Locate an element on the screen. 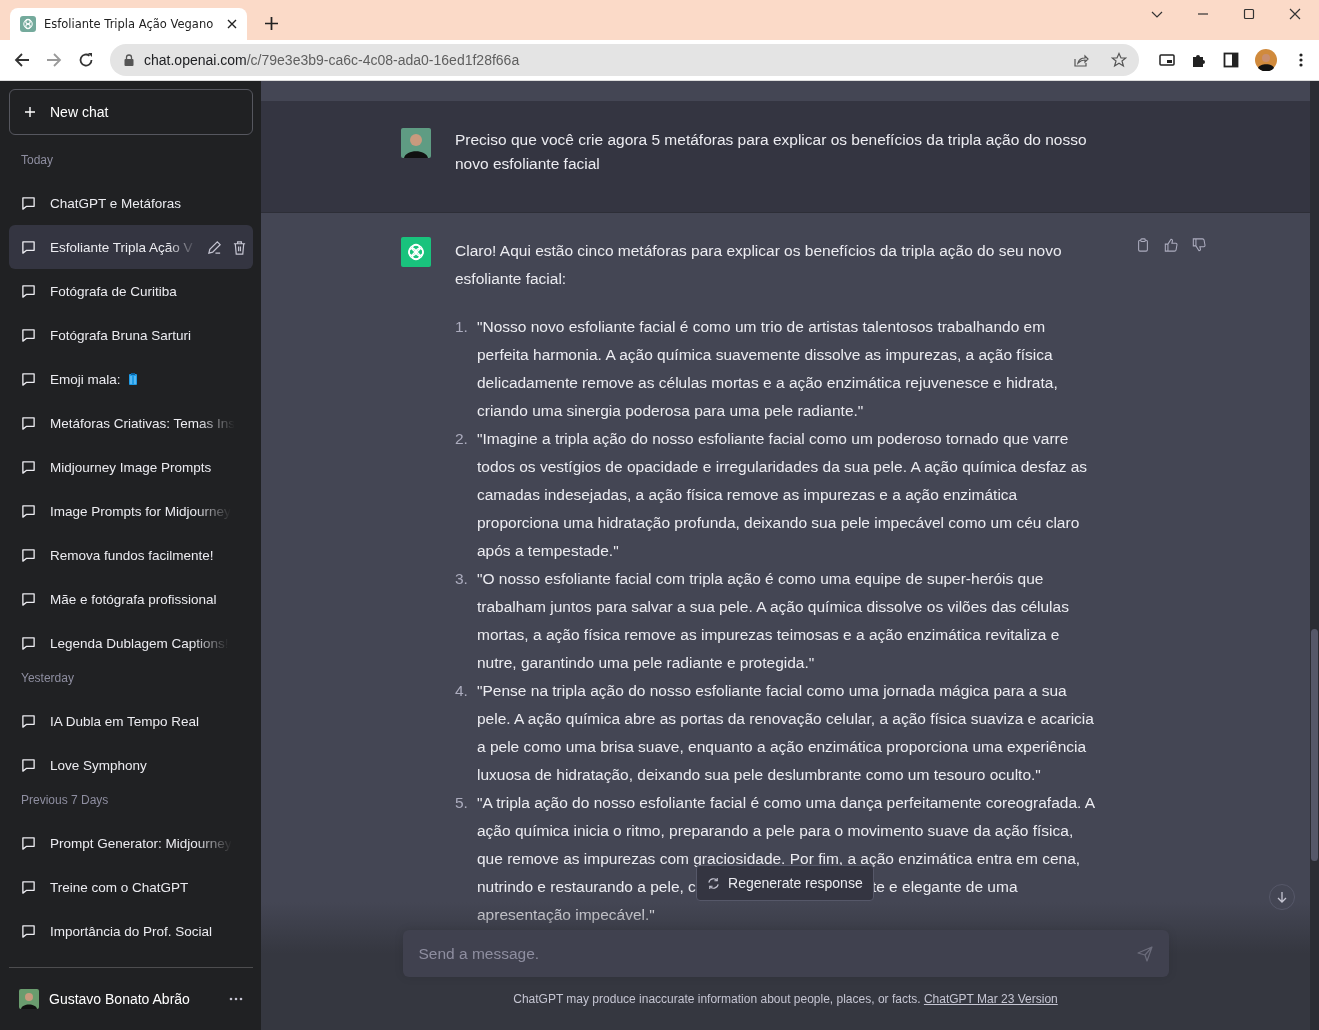 The height and width of the screenshot is (1030, 1319). disclaimer-text: ChatGPT may produce inaccurate information about people, places, or facts. ChatGPT Mar 23 Version is located at coordinates (785, 999).